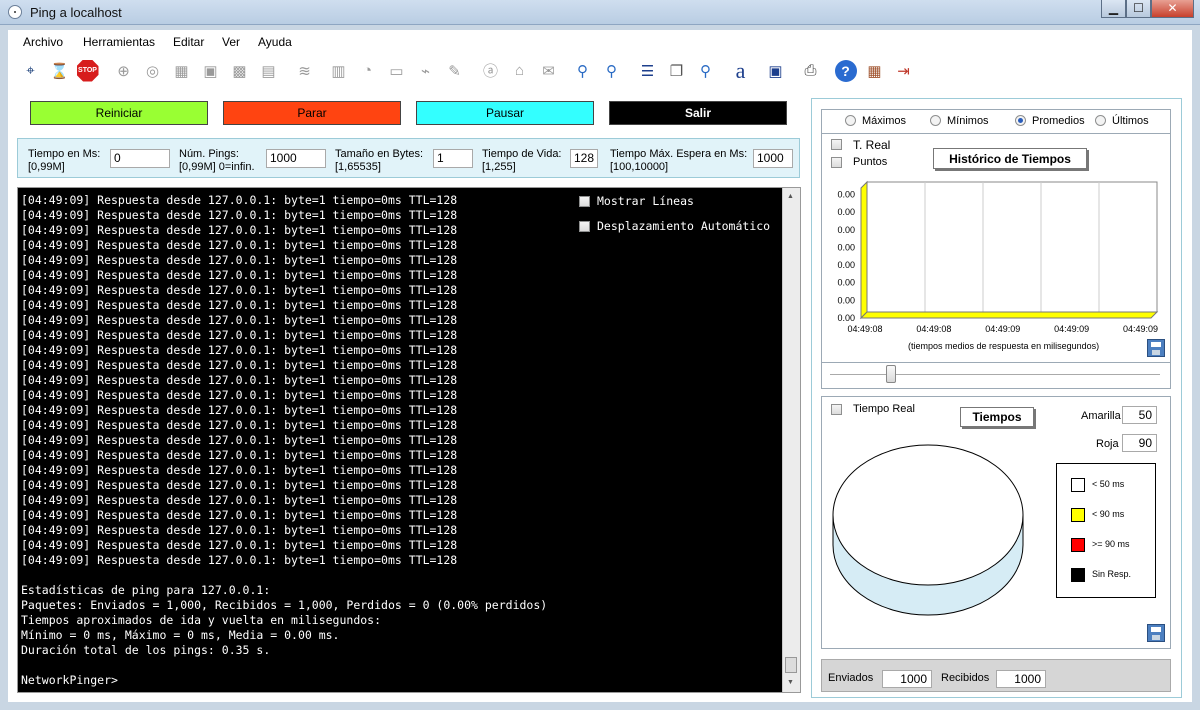 The height and width of the screenshot is (710, 1200). What do you see at coordinates (845, 70) in the screenshot?
I see `help-icon: ?` at bounding box center [845, 70].